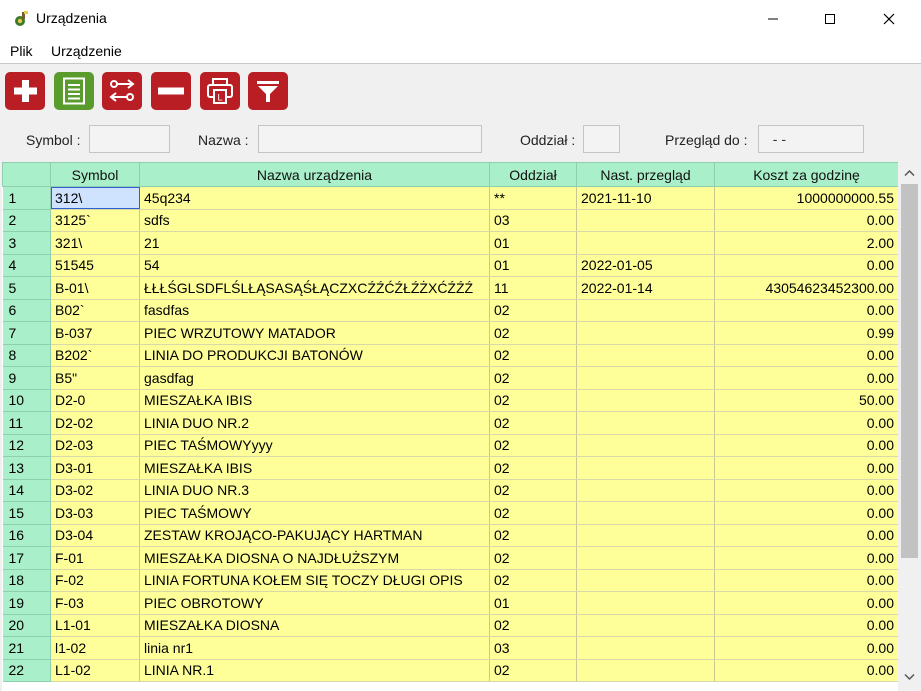 This screenshot has height=691, width=921. What do you see at coordinates (95, 513) in the screenshot?
I see `symbol-cell: D3-03` at bounding box center [95, 513].